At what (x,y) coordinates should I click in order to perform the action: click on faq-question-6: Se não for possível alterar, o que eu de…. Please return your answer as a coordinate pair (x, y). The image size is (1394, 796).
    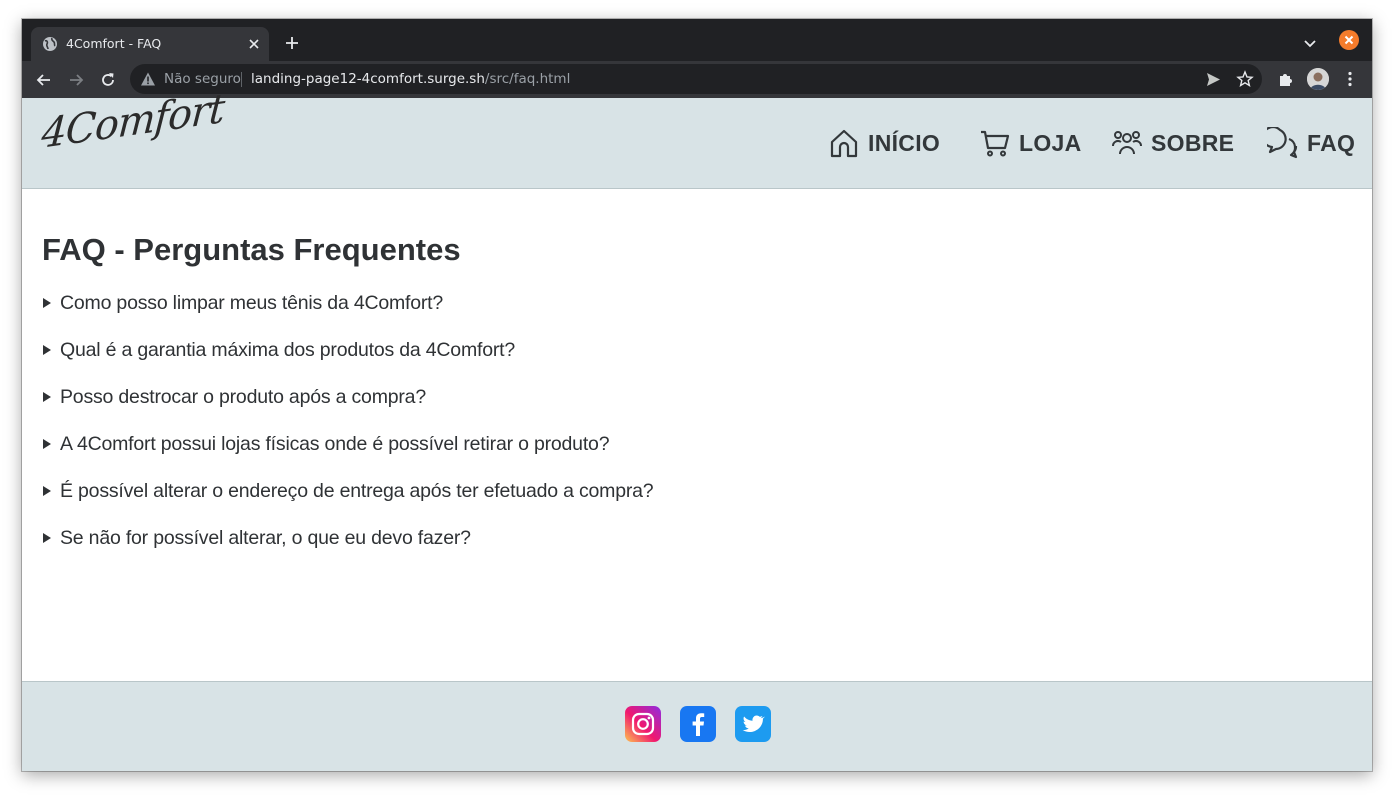
    Looking at the image, I should click on (347, 550).